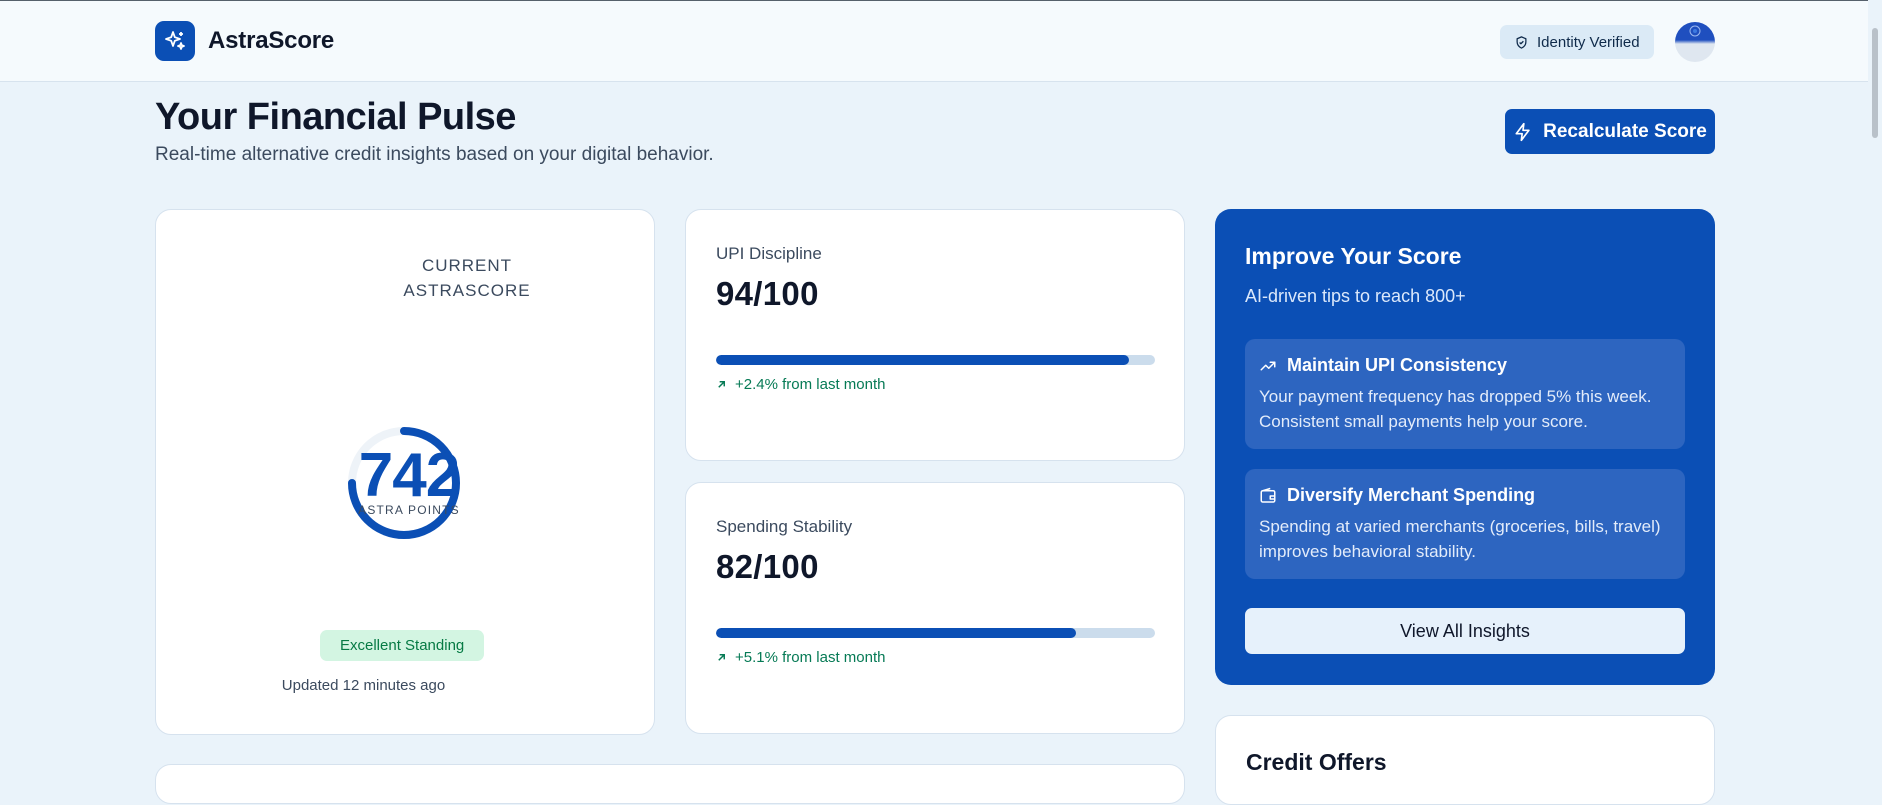 Image resolution: width=1882 pixels, height=805 pixels. What do you see at coordinates (1875, 384) in the screenshot?
I see `scrollbar` at bounding box center [1875, 384].